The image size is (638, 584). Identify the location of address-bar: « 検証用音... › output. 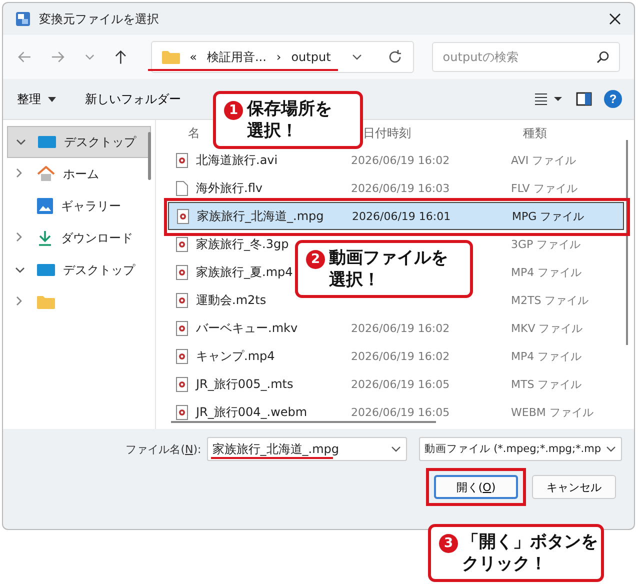
(282, 57).